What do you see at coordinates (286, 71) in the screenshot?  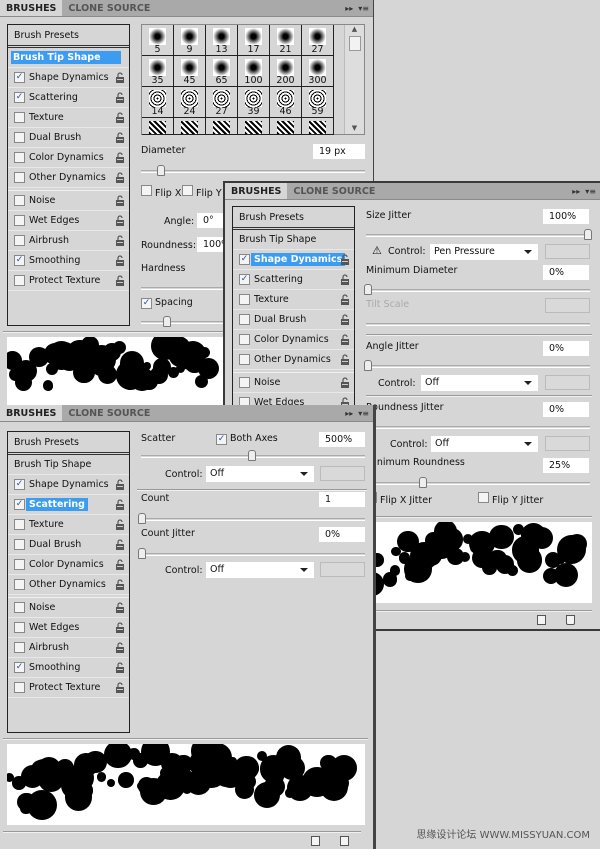 I see `brush-preset: 200` at bounding box center [286, 71].